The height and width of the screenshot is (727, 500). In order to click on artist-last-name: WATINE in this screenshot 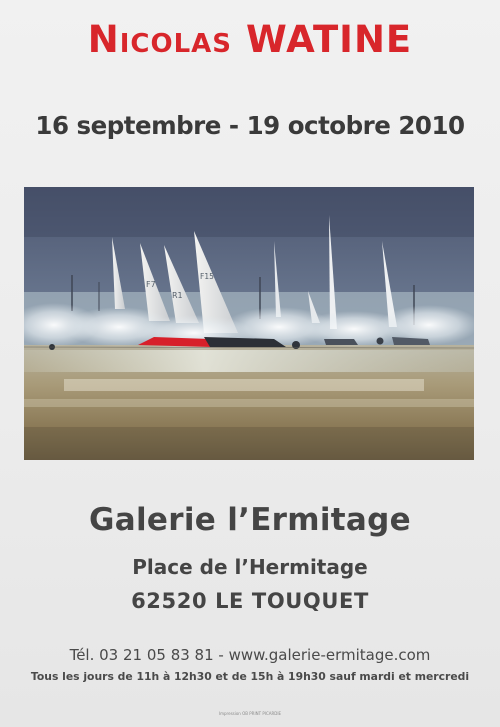, I will do `click(329, 39)`.